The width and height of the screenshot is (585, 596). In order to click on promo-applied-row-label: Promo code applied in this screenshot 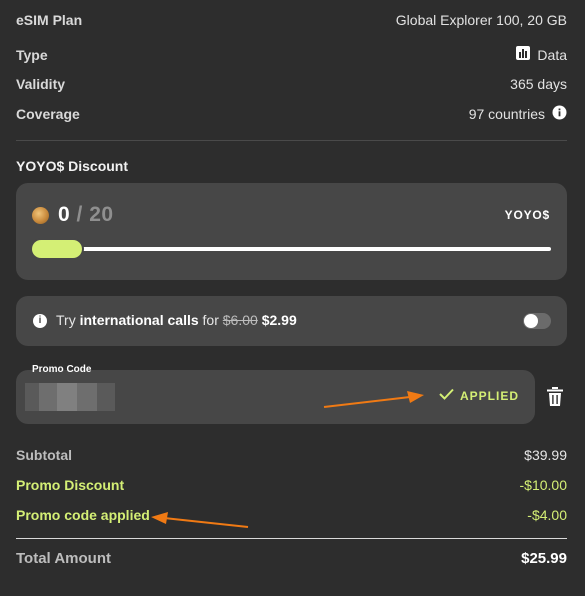, I will do `click(83, 515)`.